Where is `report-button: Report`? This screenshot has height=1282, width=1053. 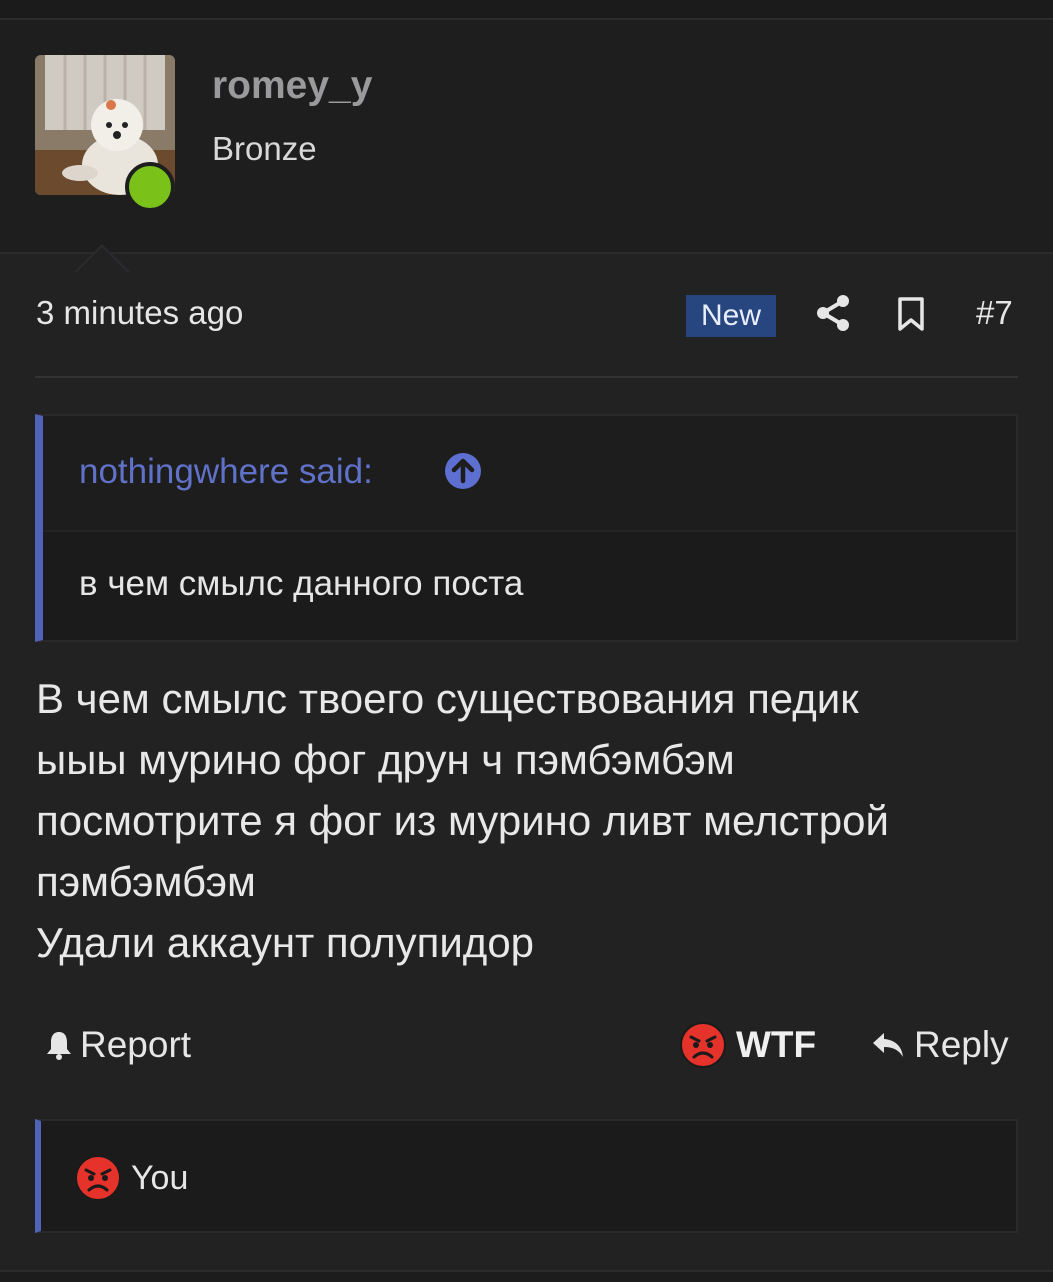
report-button: Report is located at coordinates (117, 1045).